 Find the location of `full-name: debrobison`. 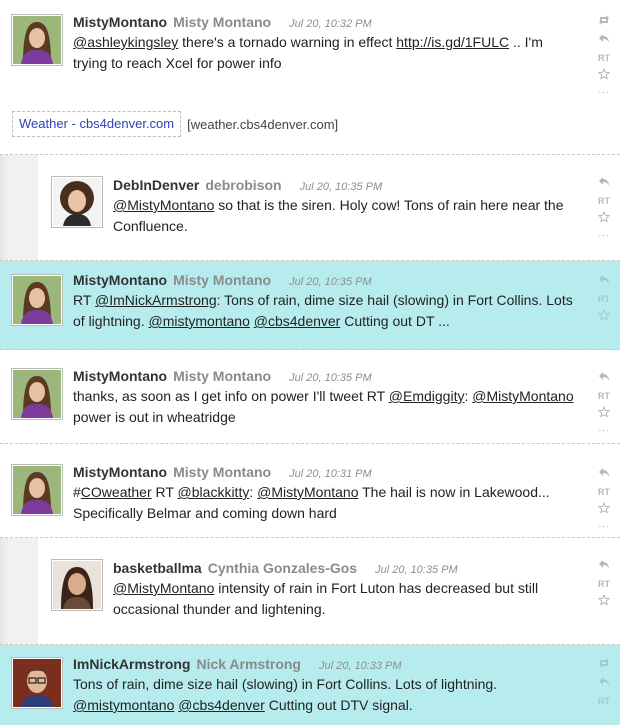

full-name: debrobison is located at coordinates (243, 185).